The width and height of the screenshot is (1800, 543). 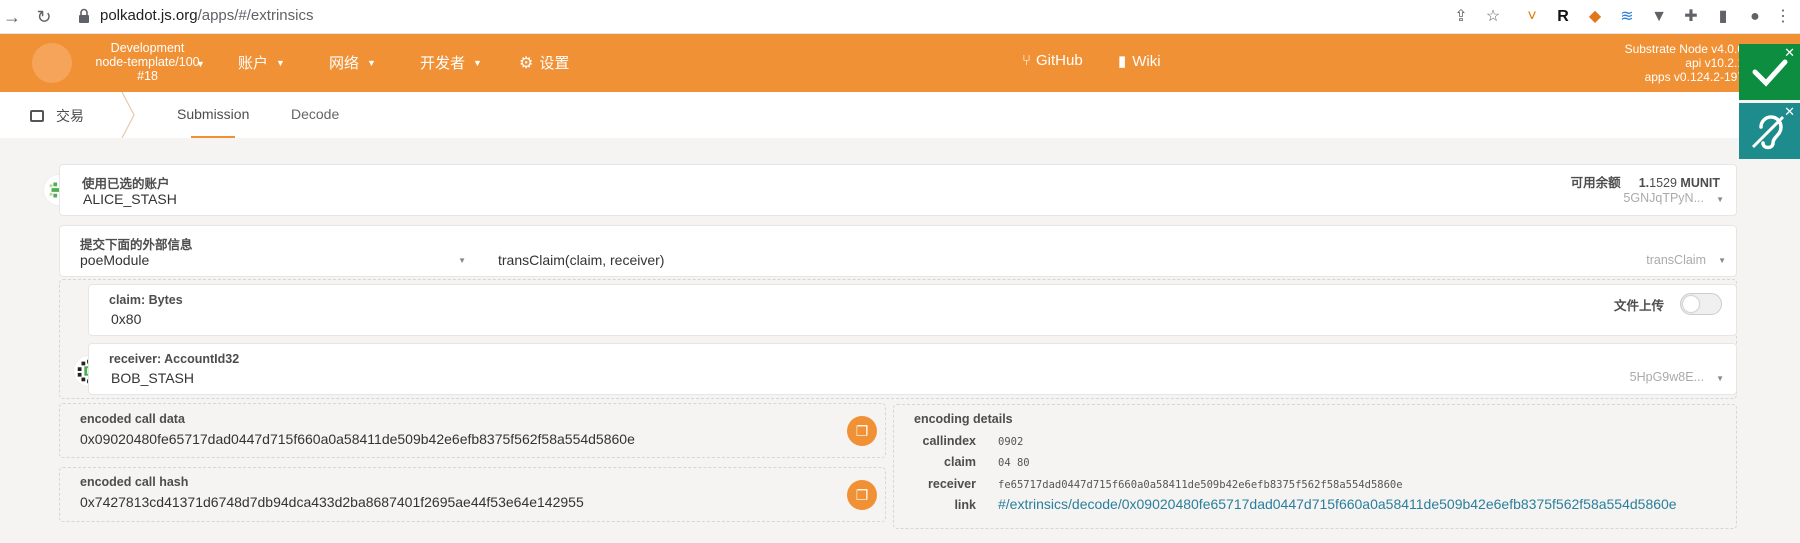 I want to click on encoded-call-hash-label: encoded call hash, so click(x=134, y=482).